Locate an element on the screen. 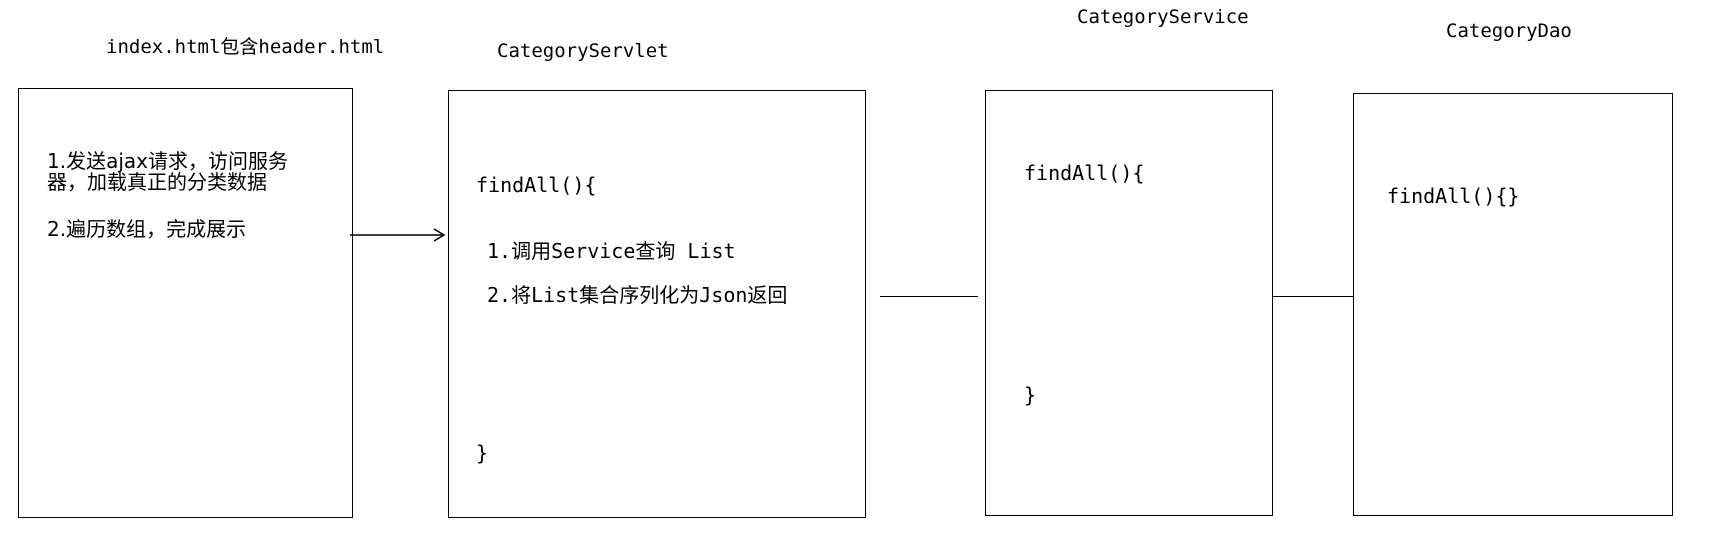 The width and height of the screenshot is (1730, 550). servlet-method-open: findAll(){ is located at coordinates (536, 185).